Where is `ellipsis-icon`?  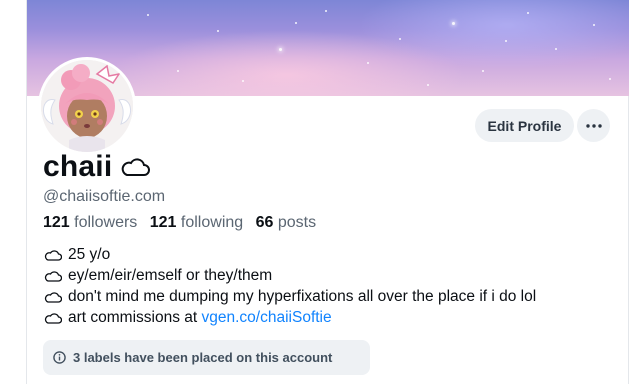
ellipsis-icon is located at coordinates (593, 125).